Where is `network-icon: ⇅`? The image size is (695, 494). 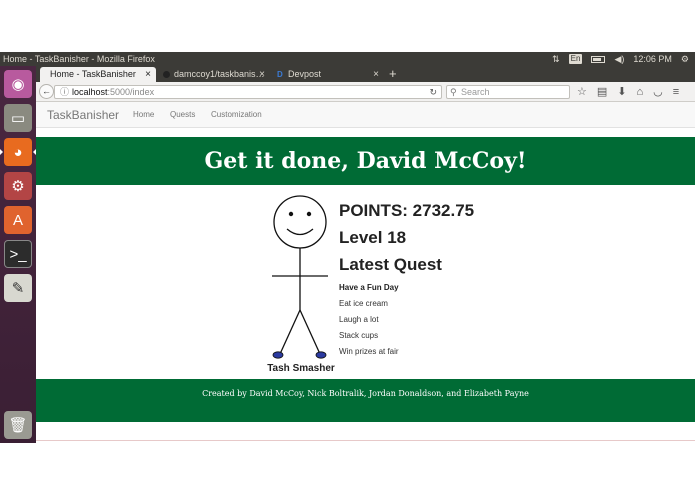
network-icon: ⇅ is located at coordinates (556, 59).